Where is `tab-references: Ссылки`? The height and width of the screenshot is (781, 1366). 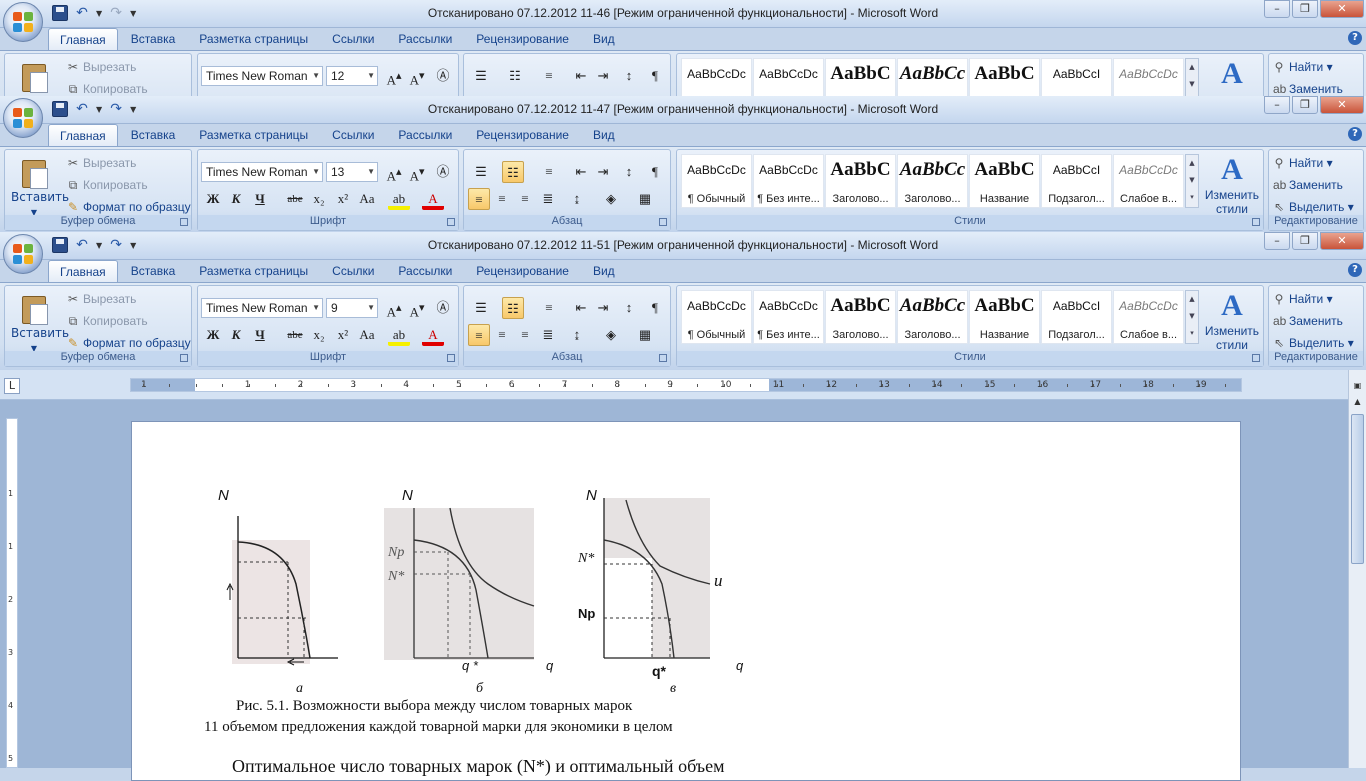 tab-references: Ссылки is located at coordinates (353, 135).